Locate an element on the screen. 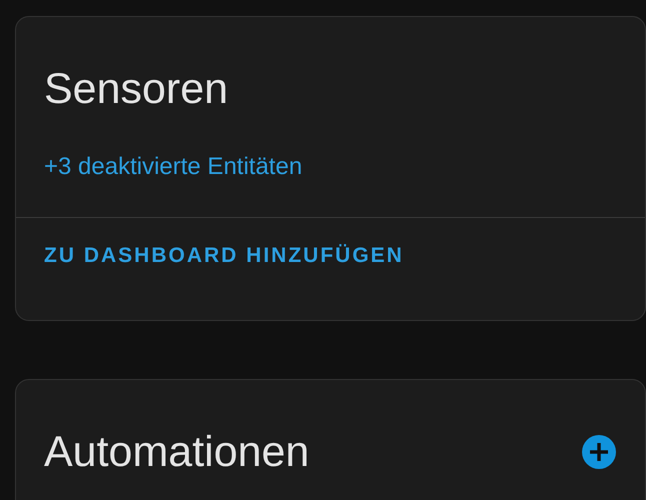 The width and height of the screenshot is (646, 500). card-title: Automationen is located at coordinates (177, 452).